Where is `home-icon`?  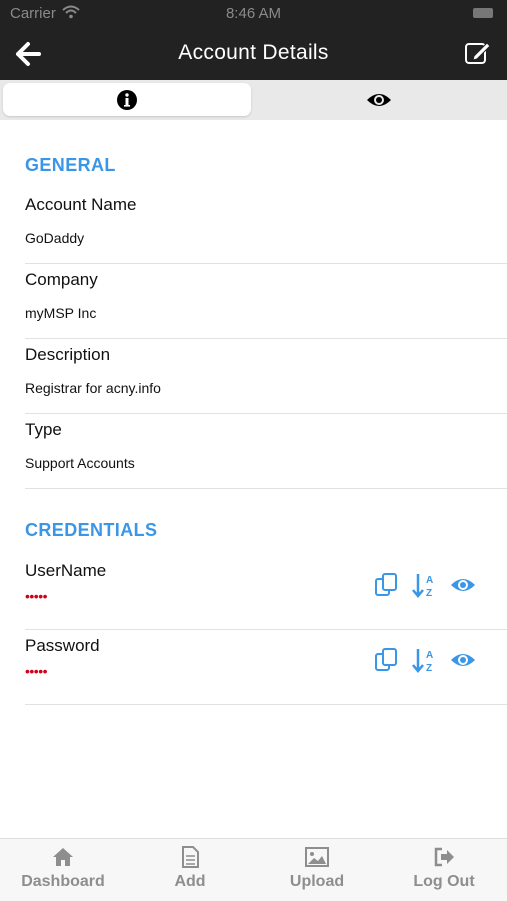
home-icon is located at coordinates (63, 857).